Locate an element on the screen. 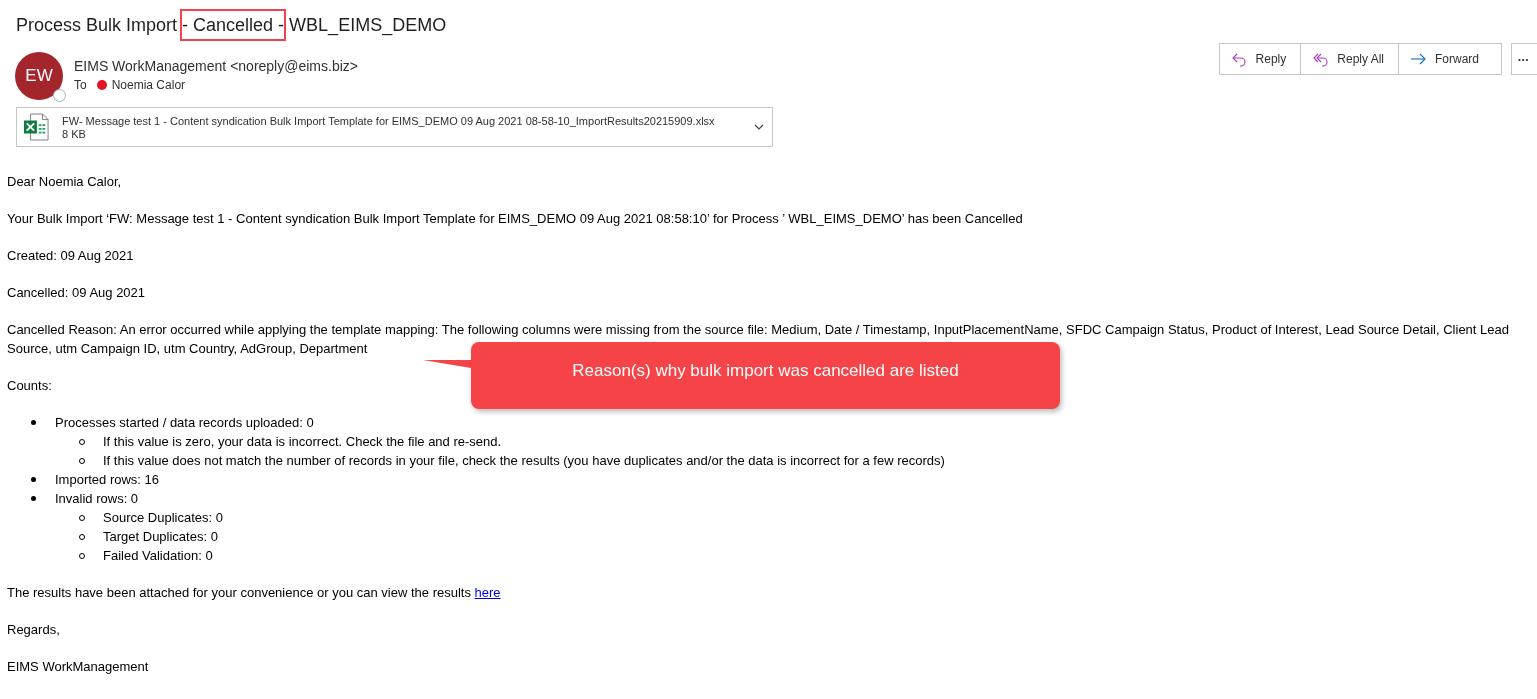 This screenshot has height=699, width=1537. list-item-text: If this value does not match the number of records in your file, check the results (you have duplicates and/or the data is incorrect for a few records) is located at coordinates (524, 461).